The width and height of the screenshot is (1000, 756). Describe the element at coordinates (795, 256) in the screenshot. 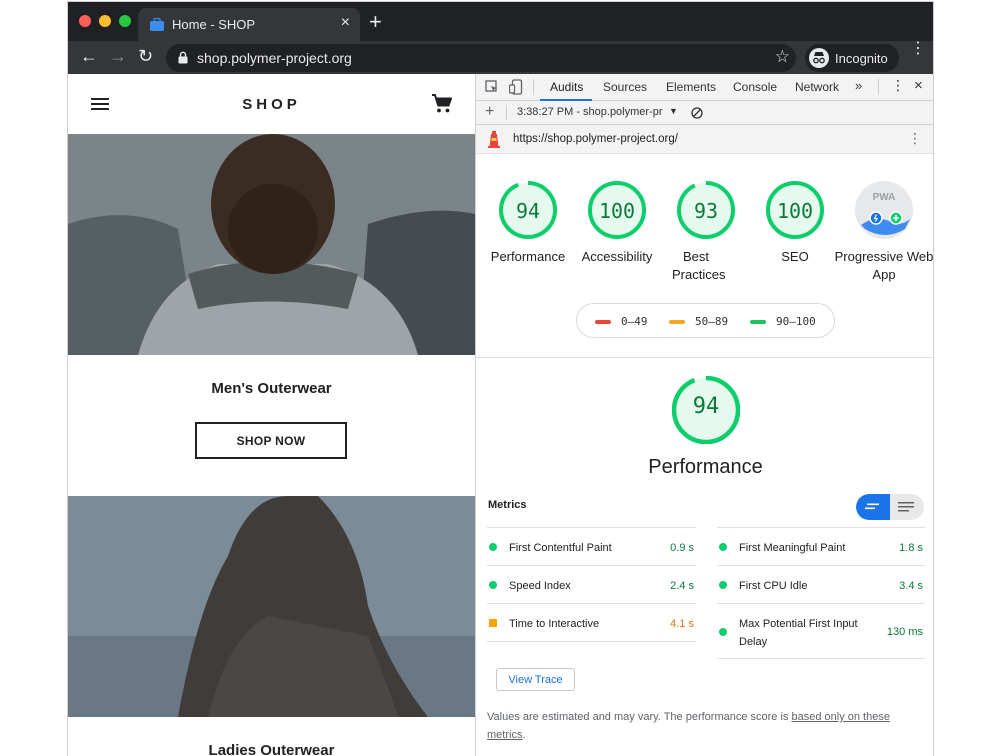

I see `seo-label: SEO` at that location.